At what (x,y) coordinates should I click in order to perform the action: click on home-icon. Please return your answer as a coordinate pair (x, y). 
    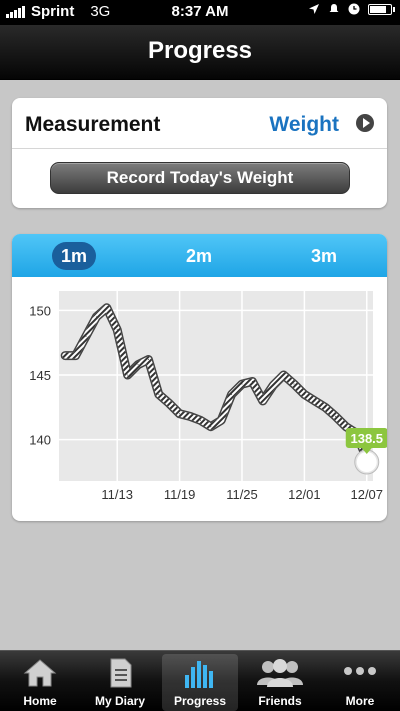
    Looking at the image, I should click on (40, 673).